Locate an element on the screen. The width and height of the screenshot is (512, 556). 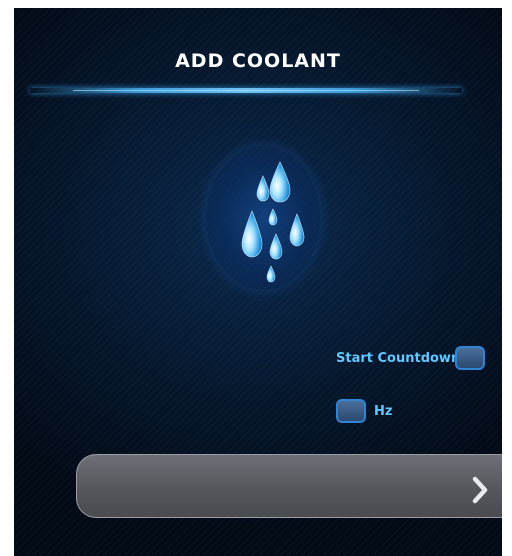
start-countdown-label: Start Countdown is located at coordinates (398, 358).